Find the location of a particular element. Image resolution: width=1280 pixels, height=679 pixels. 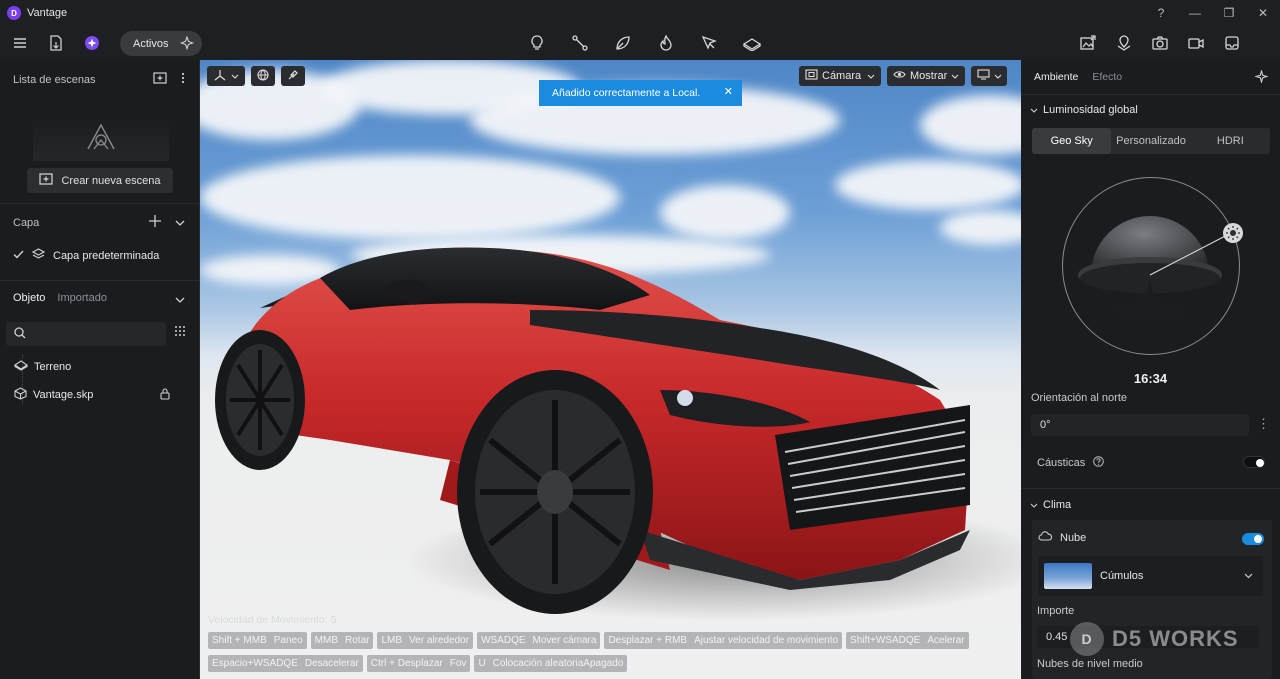

north-orientation-input: 0° is located at coordinates (1140, 425).